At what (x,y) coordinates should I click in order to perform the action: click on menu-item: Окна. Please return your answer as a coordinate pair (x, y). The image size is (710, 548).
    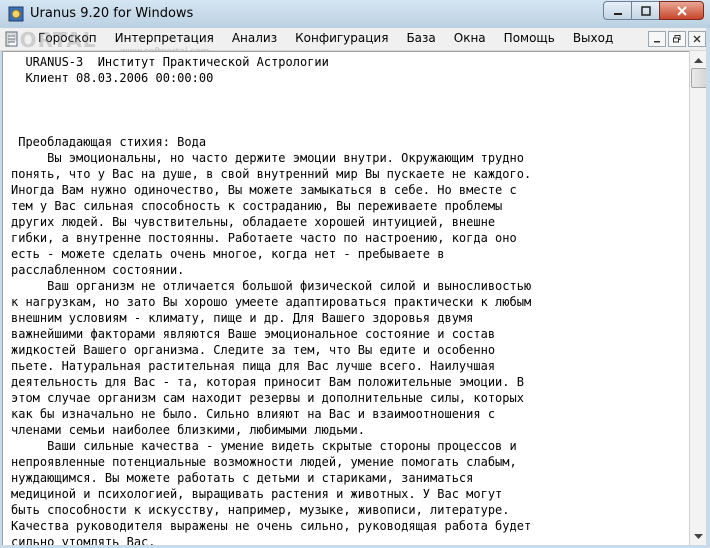
    Looking at the image, I should click on (470, 38).